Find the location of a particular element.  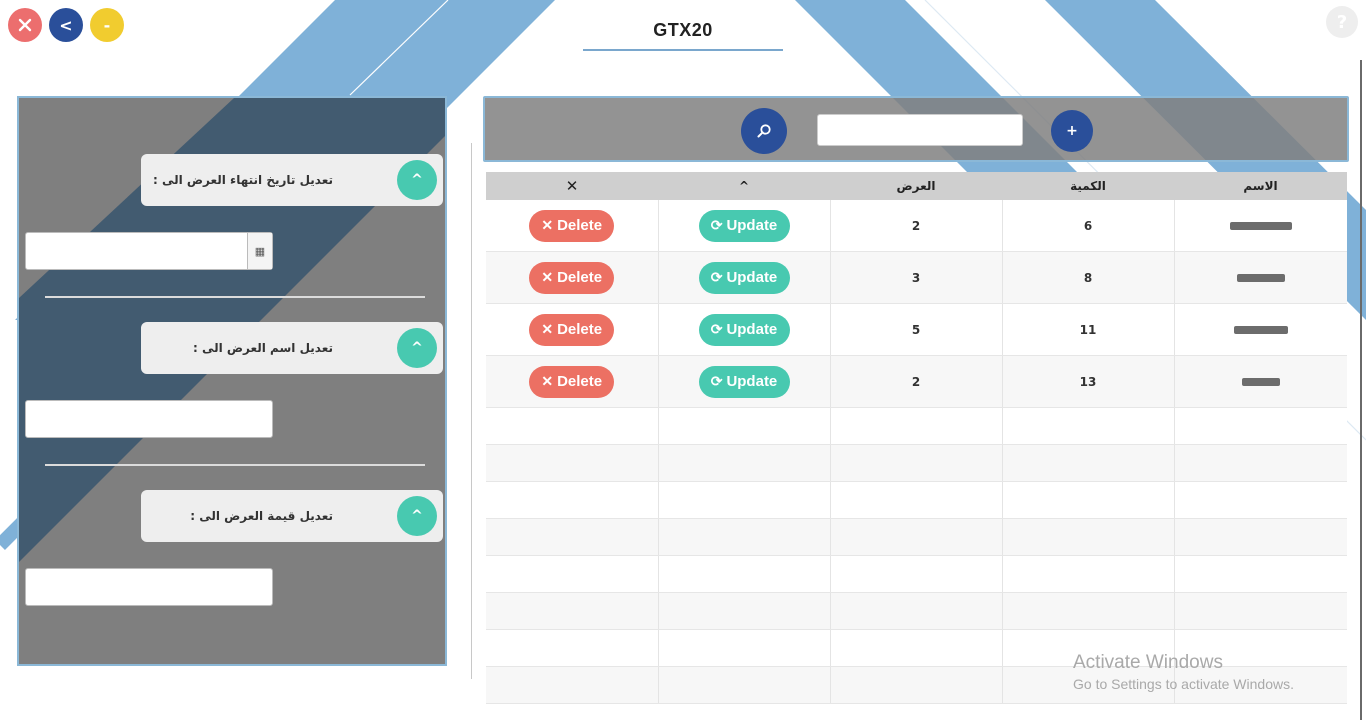

minimize-label: - is located at coordinates (107, 25).